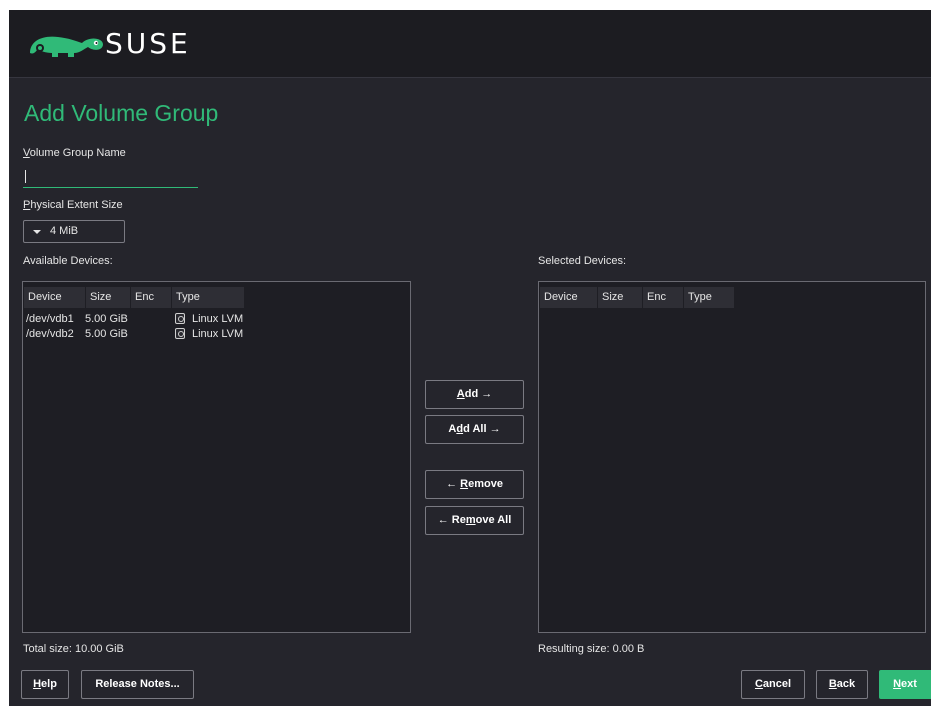 The image size is (931, 706). What do you see at coordinates (773, 684) in the screenshot?
I see `cancel-button: Cancel` at bounding box center [773, 684].